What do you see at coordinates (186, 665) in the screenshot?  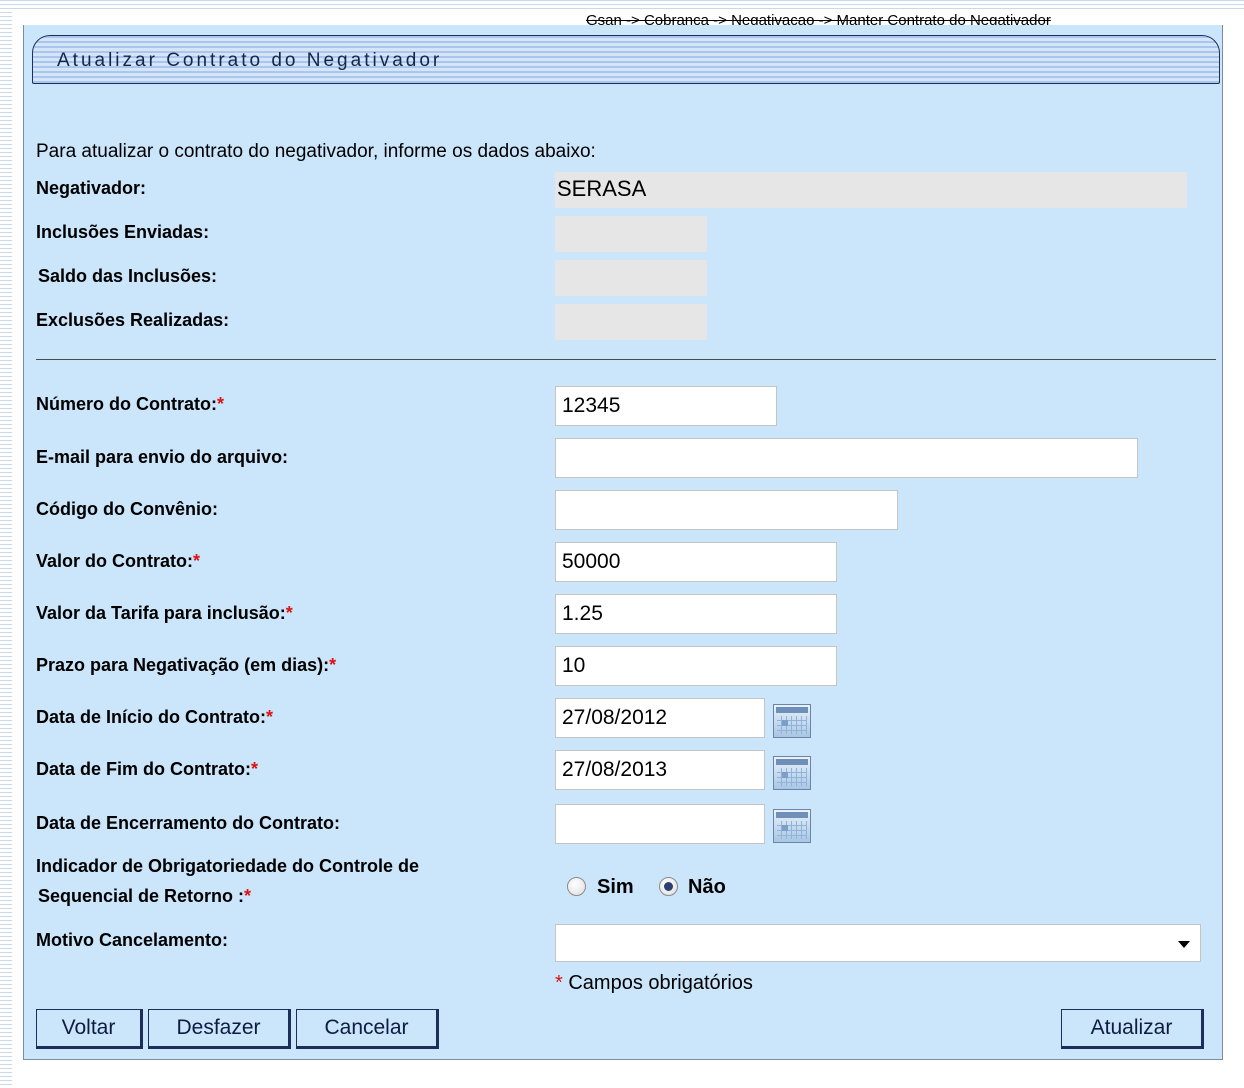 I see `prazo-negativacao-label: Prazo para Negativação (em dias):*` at bounding box center [186, 665].